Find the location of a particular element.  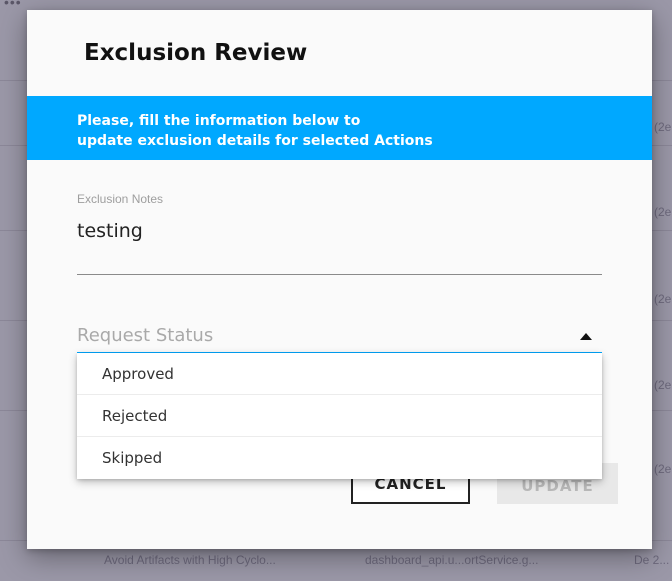

exclusion-notes-label: Exclusion Notes is located at coordinates (120, 199).